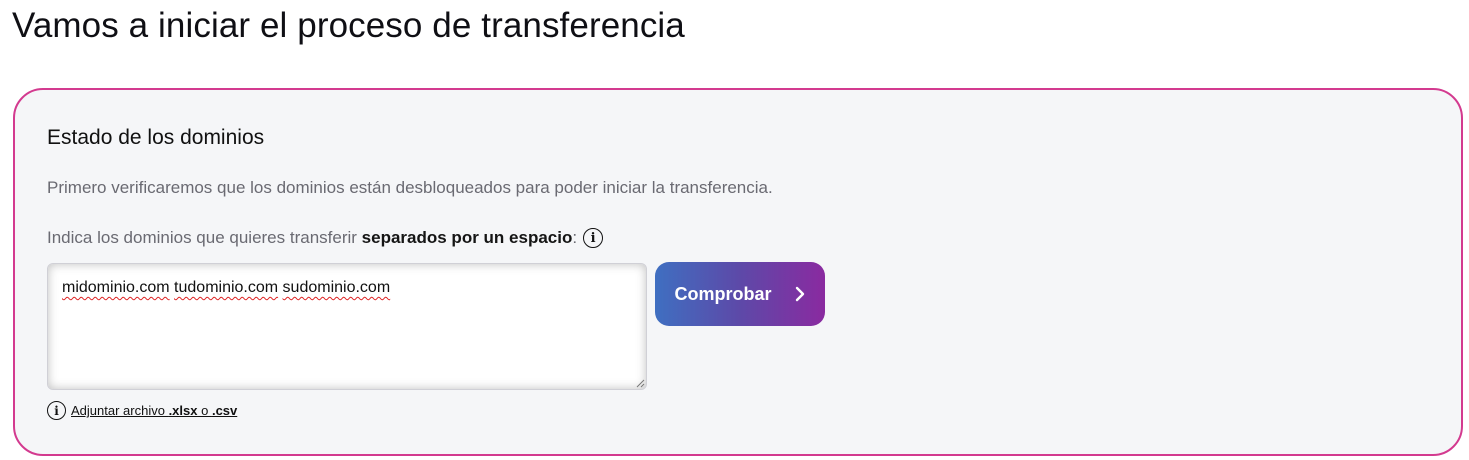 The height and width of the screenshot is (460, 1469). I want to click on prompt-suffix: :, so click(575, 237).